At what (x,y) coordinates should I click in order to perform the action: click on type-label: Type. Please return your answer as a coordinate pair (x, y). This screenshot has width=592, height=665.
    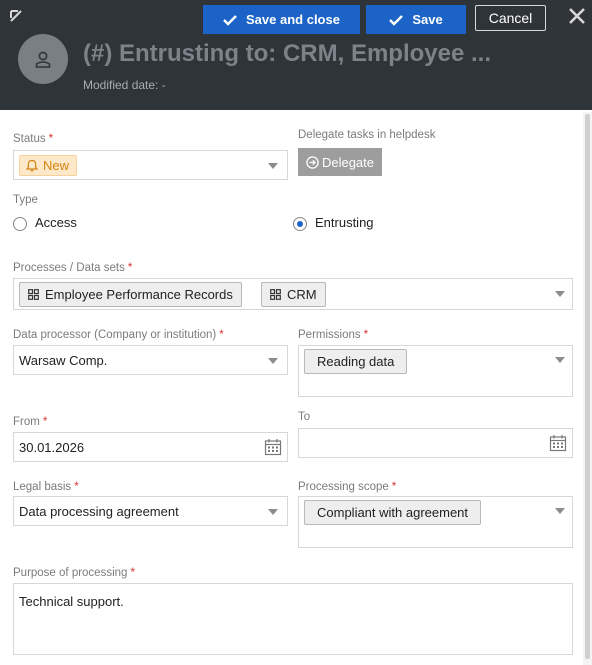
    Looking at the image, I should click on (25, 200).